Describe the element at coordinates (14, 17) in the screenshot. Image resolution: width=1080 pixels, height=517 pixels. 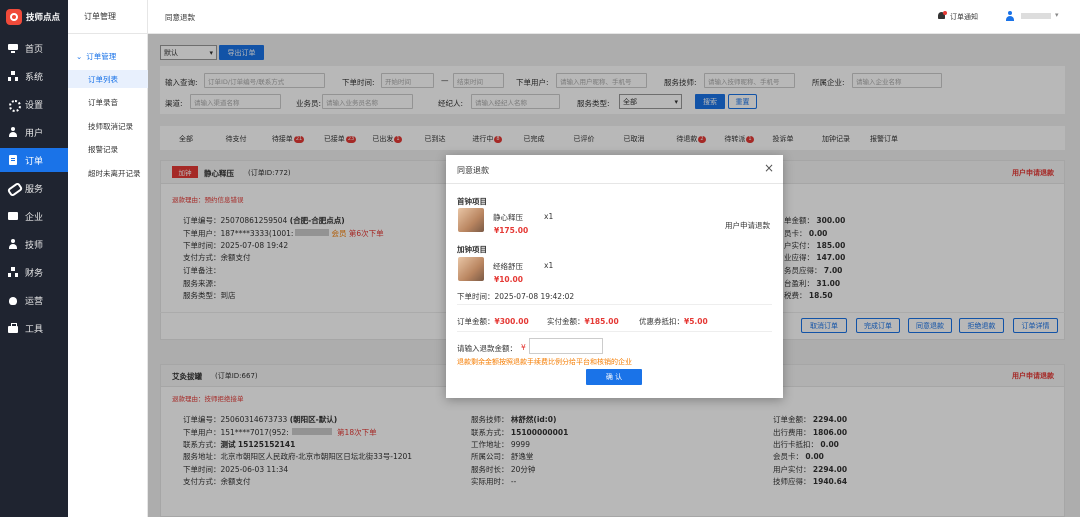
I see `logo-icon` at that location.